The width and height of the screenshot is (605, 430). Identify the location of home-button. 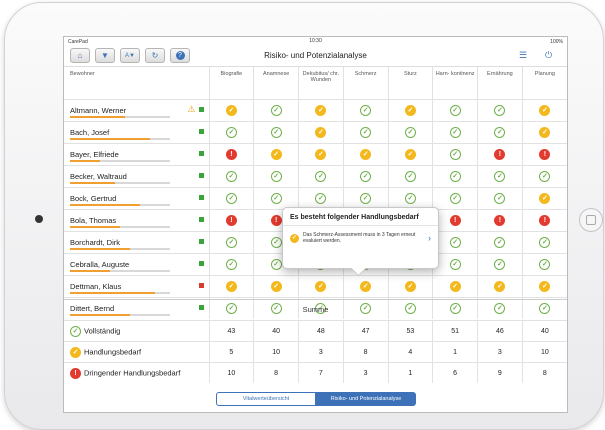
(591, 220).